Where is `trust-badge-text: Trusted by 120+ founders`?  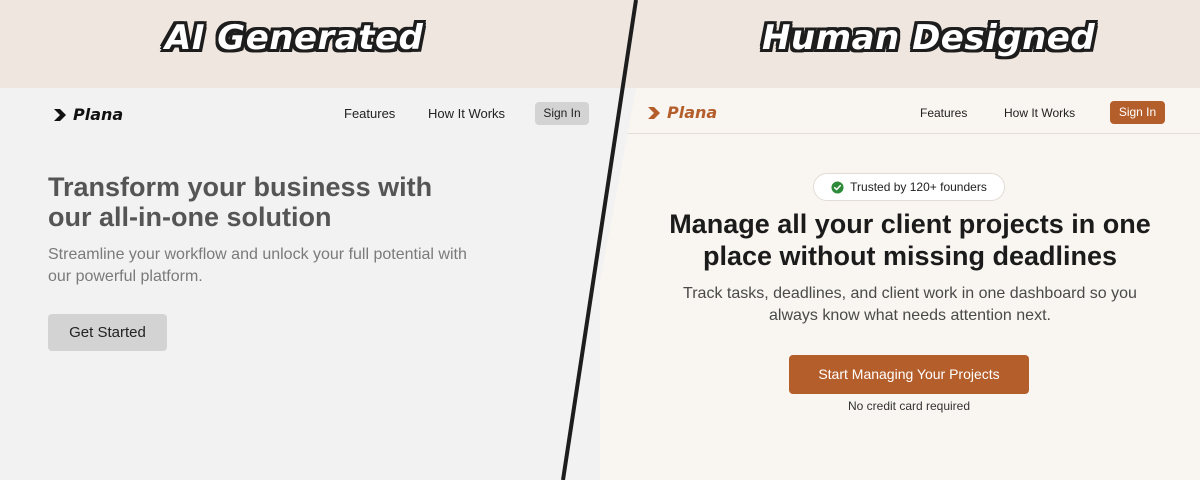
trust-badge-text: Trusted by 120+ founders is located at coordinates (918, 187).